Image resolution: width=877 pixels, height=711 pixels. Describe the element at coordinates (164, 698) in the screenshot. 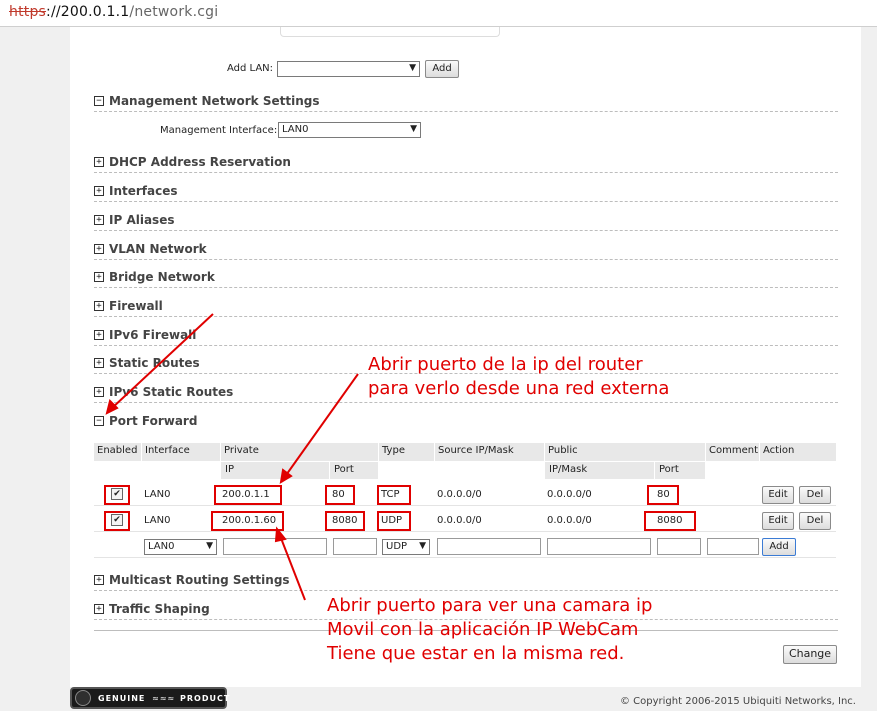

I see `ubiquiti-logo-icon: ≈≈≈` at that location.